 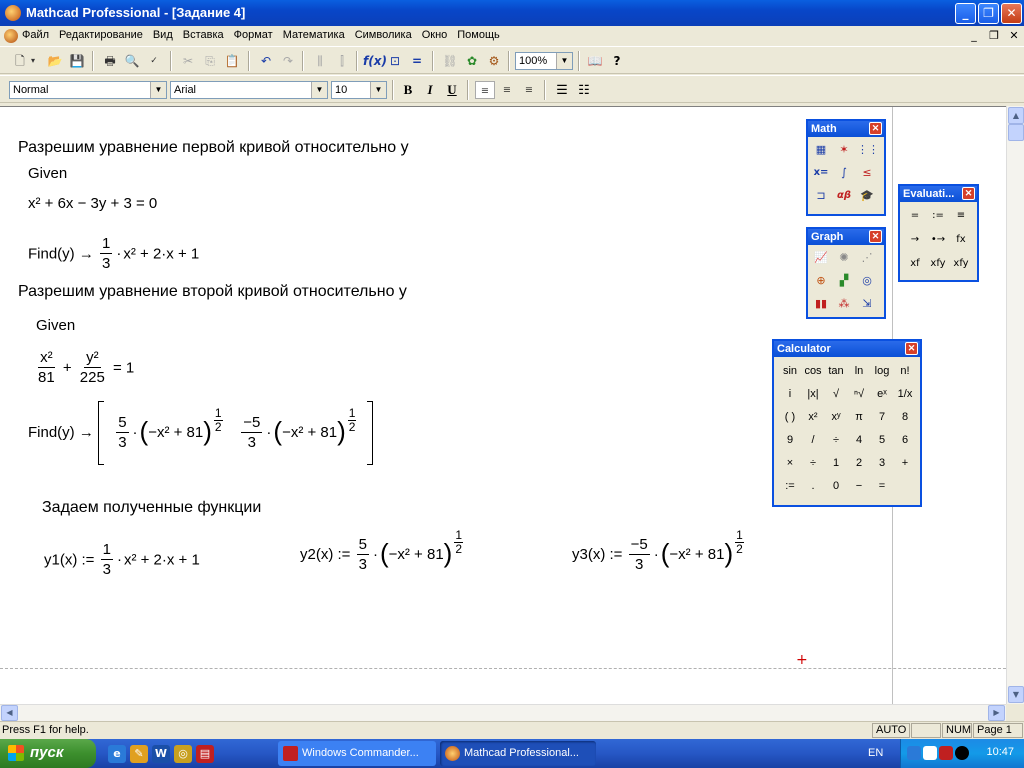 I want to click on eval-define-button: :=, so click(x=938, y=216).